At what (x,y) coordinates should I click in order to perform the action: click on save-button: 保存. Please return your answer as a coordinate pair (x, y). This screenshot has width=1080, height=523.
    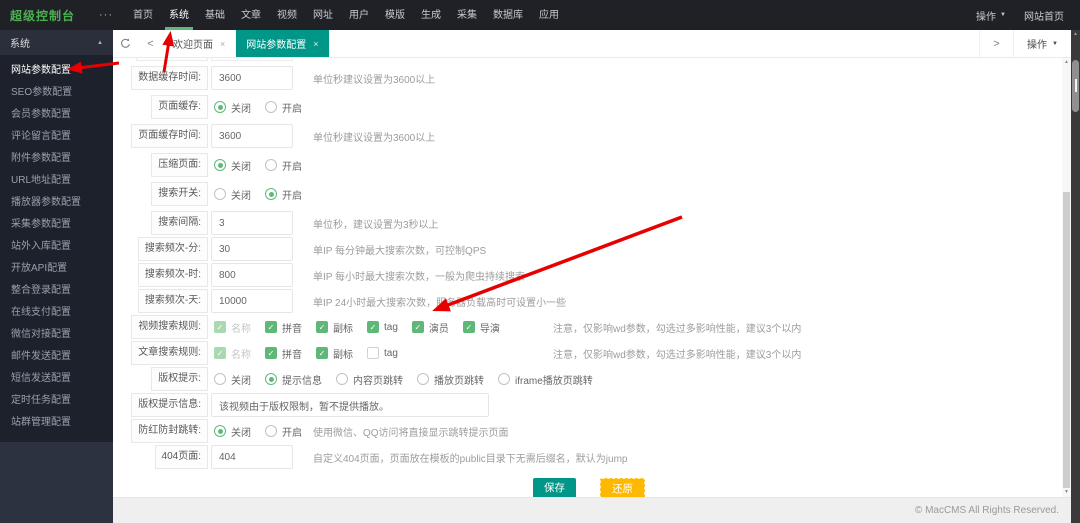
    Looking at the image, I should click on (554, 487).